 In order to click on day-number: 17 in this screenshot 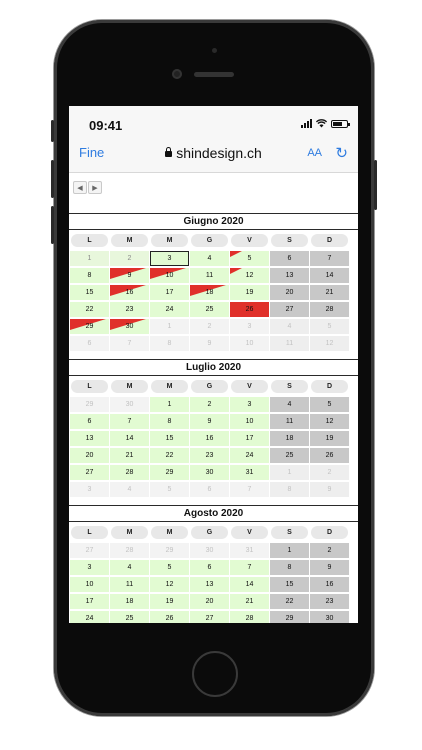, I will do `click(249, 438)`.